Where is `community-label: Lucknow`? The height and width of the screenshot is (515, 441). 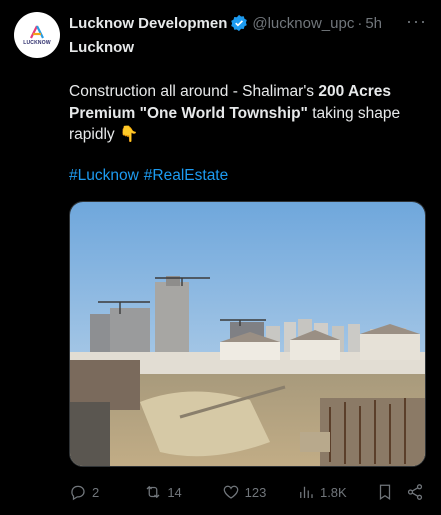
community-label: Lucknow is located at coordinates (101, 47).